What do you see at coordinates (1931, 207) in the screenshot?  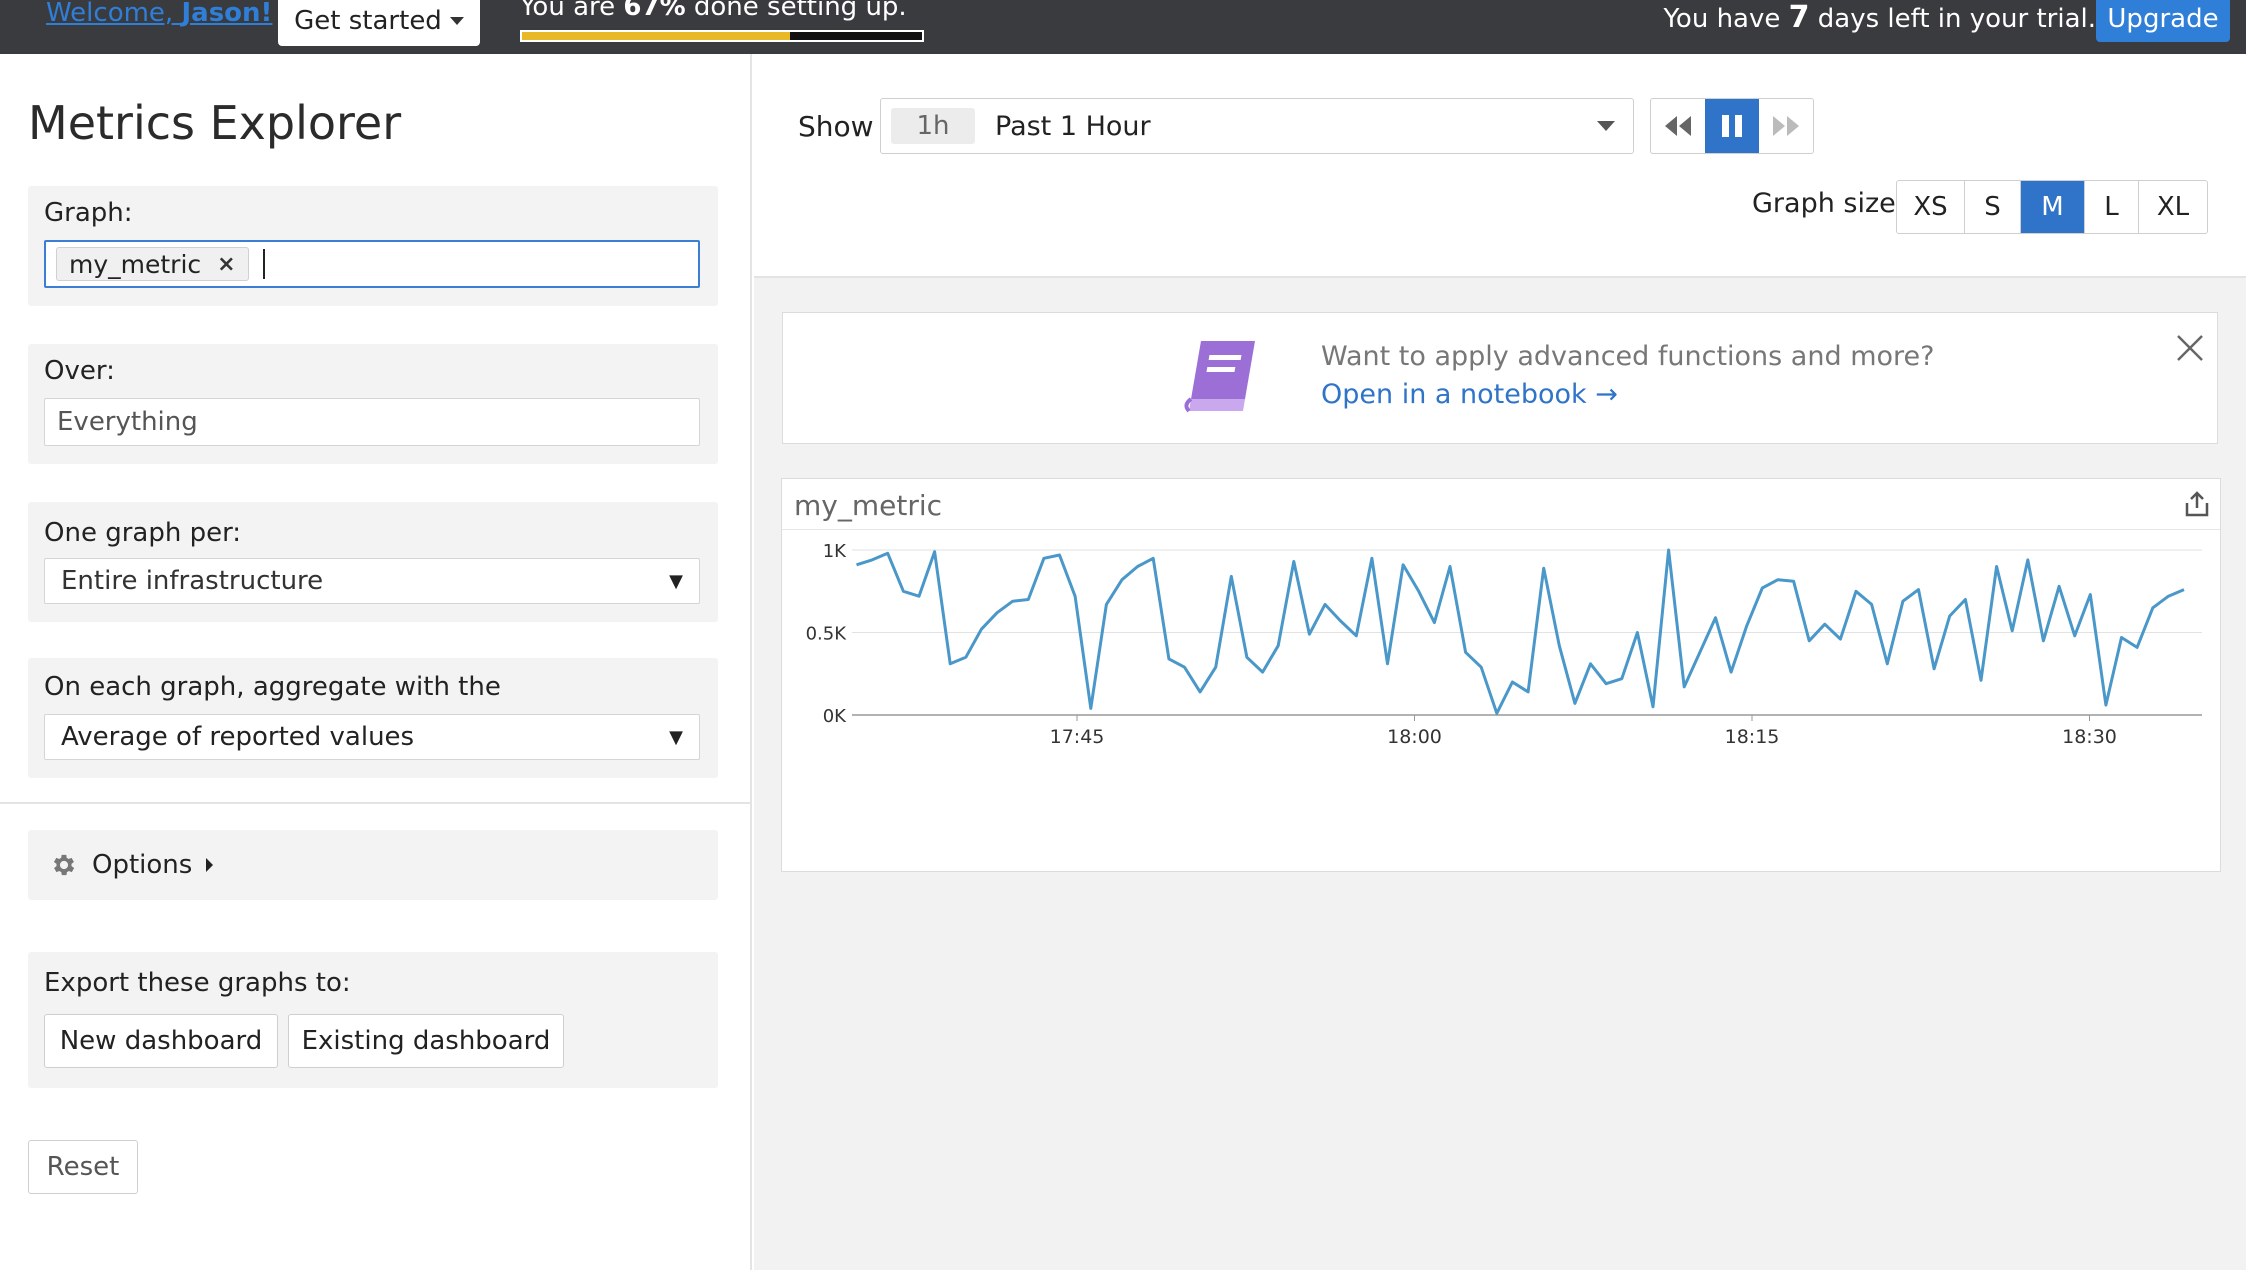 I see `graph-size-xs: XS` at bounding box center [1931, 207].